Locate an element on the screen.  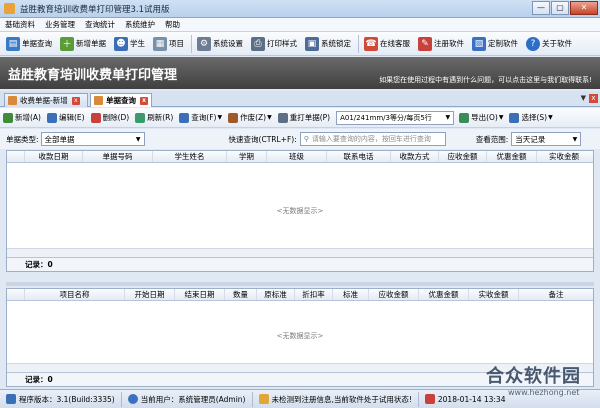
menu-query-stats: 查询统计 is located at coordinates (100, 24).